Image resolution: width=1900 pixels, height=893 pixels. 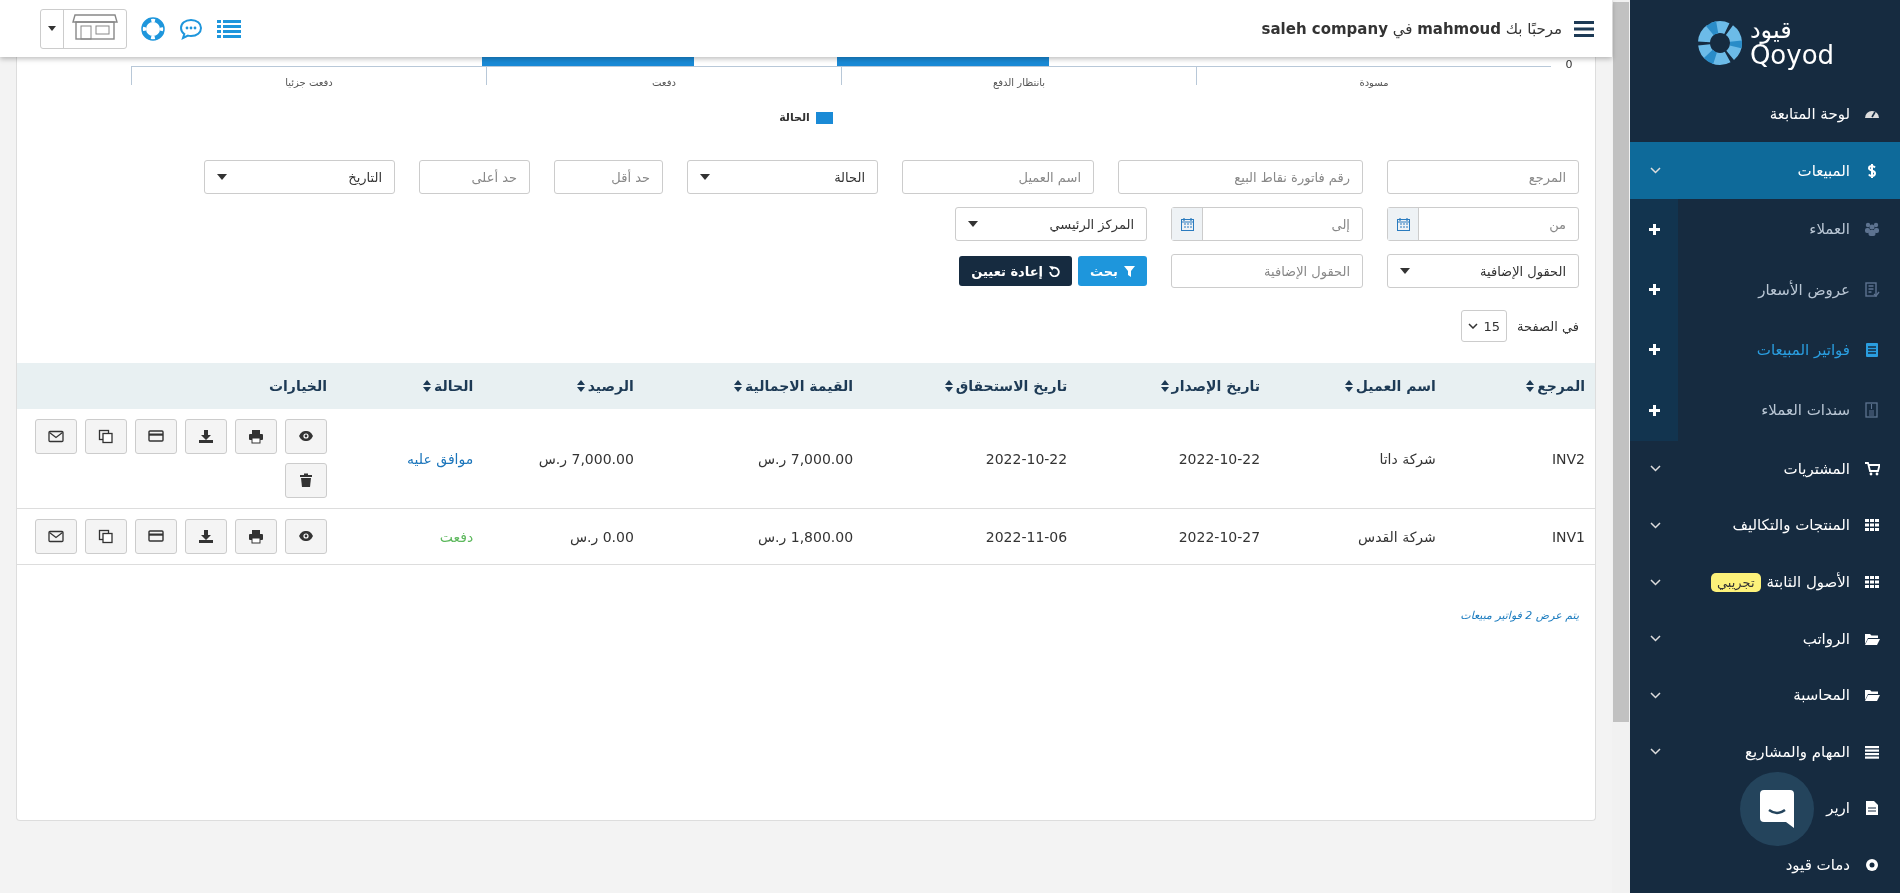 I want to click on submenu-item: سندات العملاء, so click(x=1789, y=410).